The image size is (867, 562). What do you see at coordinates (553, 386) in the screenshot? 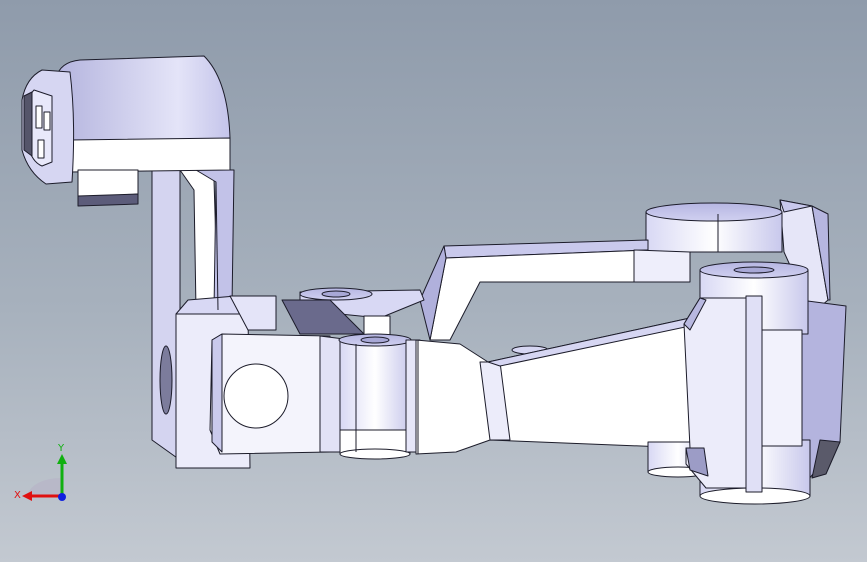
I see `forearm-link` at bounding box center [553, 386].